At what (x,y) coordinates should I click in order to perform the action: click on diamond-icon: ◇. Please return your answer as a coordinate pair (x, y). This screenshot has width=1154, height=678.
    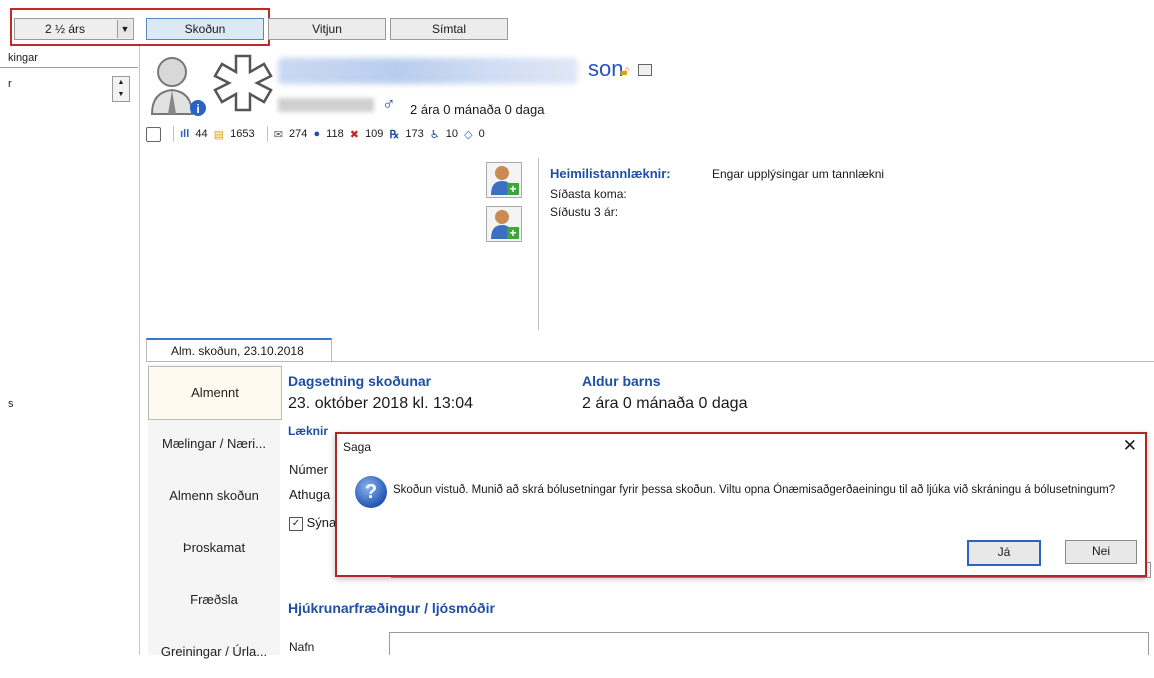
    Looking at the image, I should click on (468, 134).